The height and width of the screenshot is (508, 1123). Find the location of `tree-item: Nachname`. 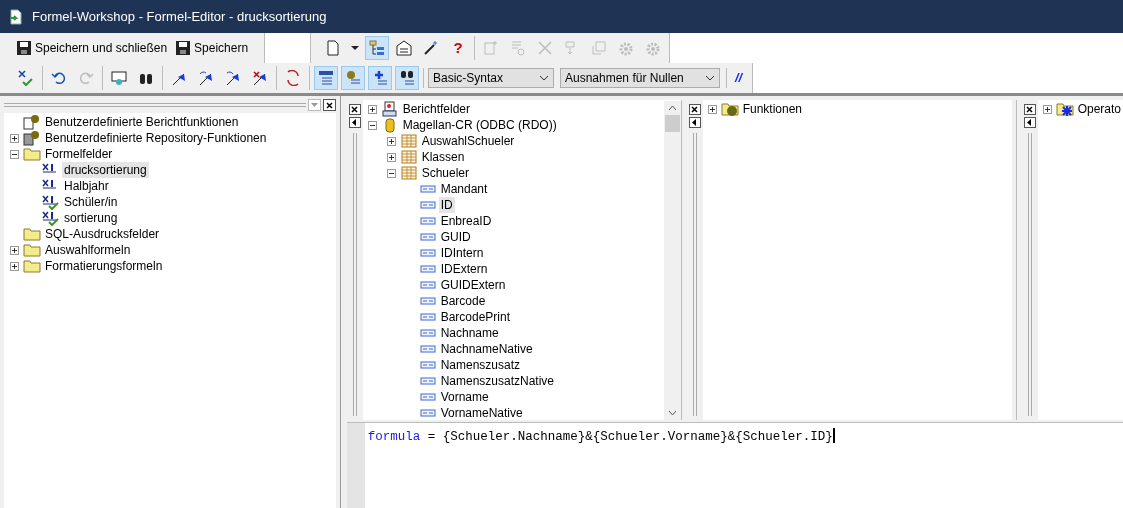

tree-item: Nachname is located at coordinates (469, 333).